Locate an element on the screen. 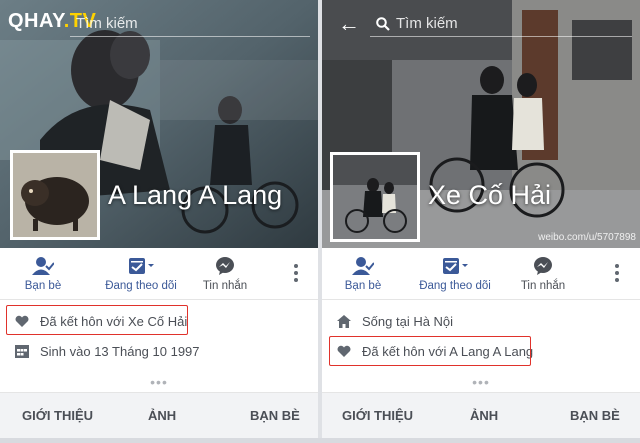 This screenshot has width=640, height=443. home-icon is located at coordinates (344, 321).